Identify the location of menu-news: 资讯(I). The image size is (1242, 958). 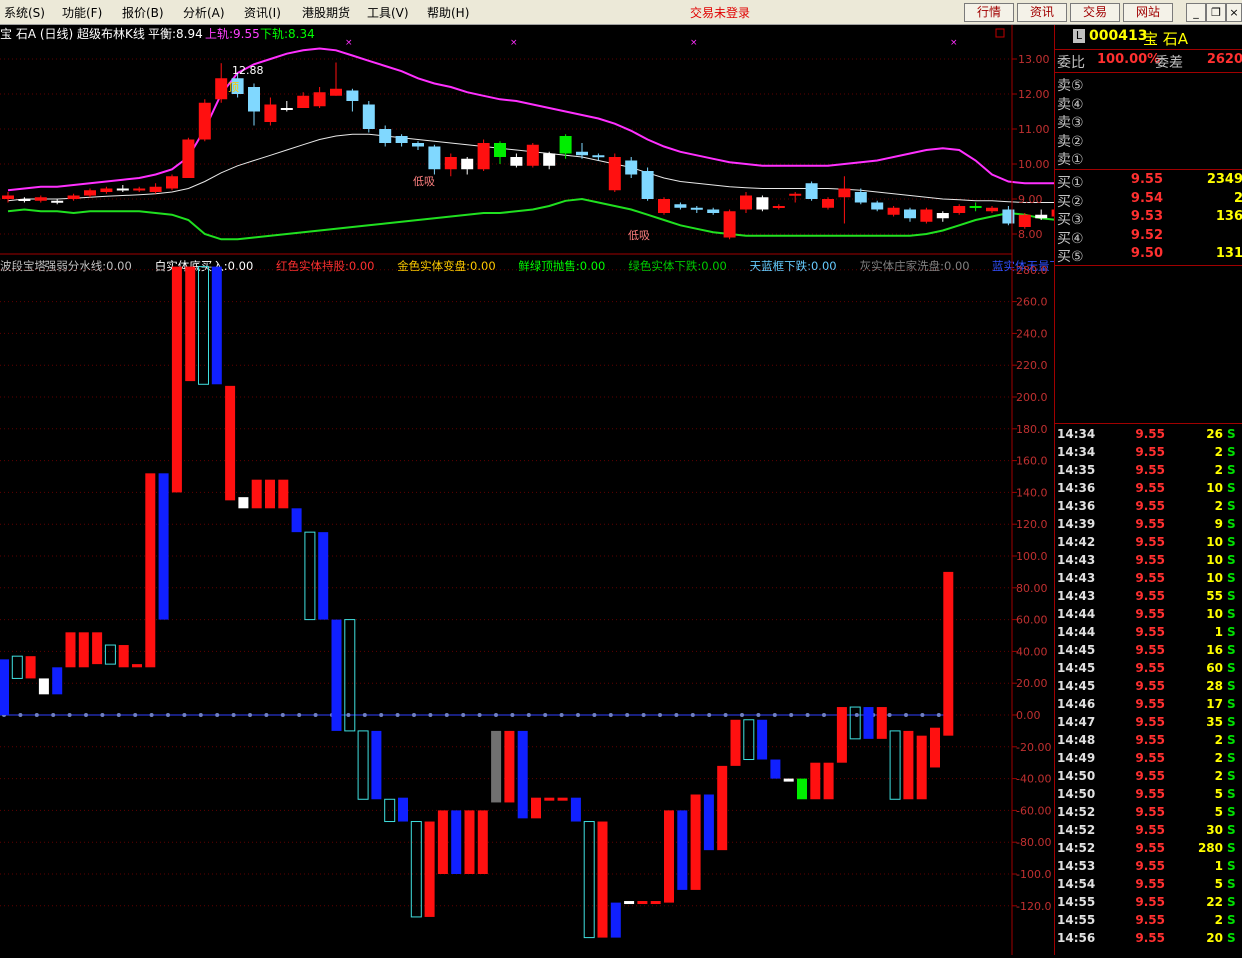
(262, 12).